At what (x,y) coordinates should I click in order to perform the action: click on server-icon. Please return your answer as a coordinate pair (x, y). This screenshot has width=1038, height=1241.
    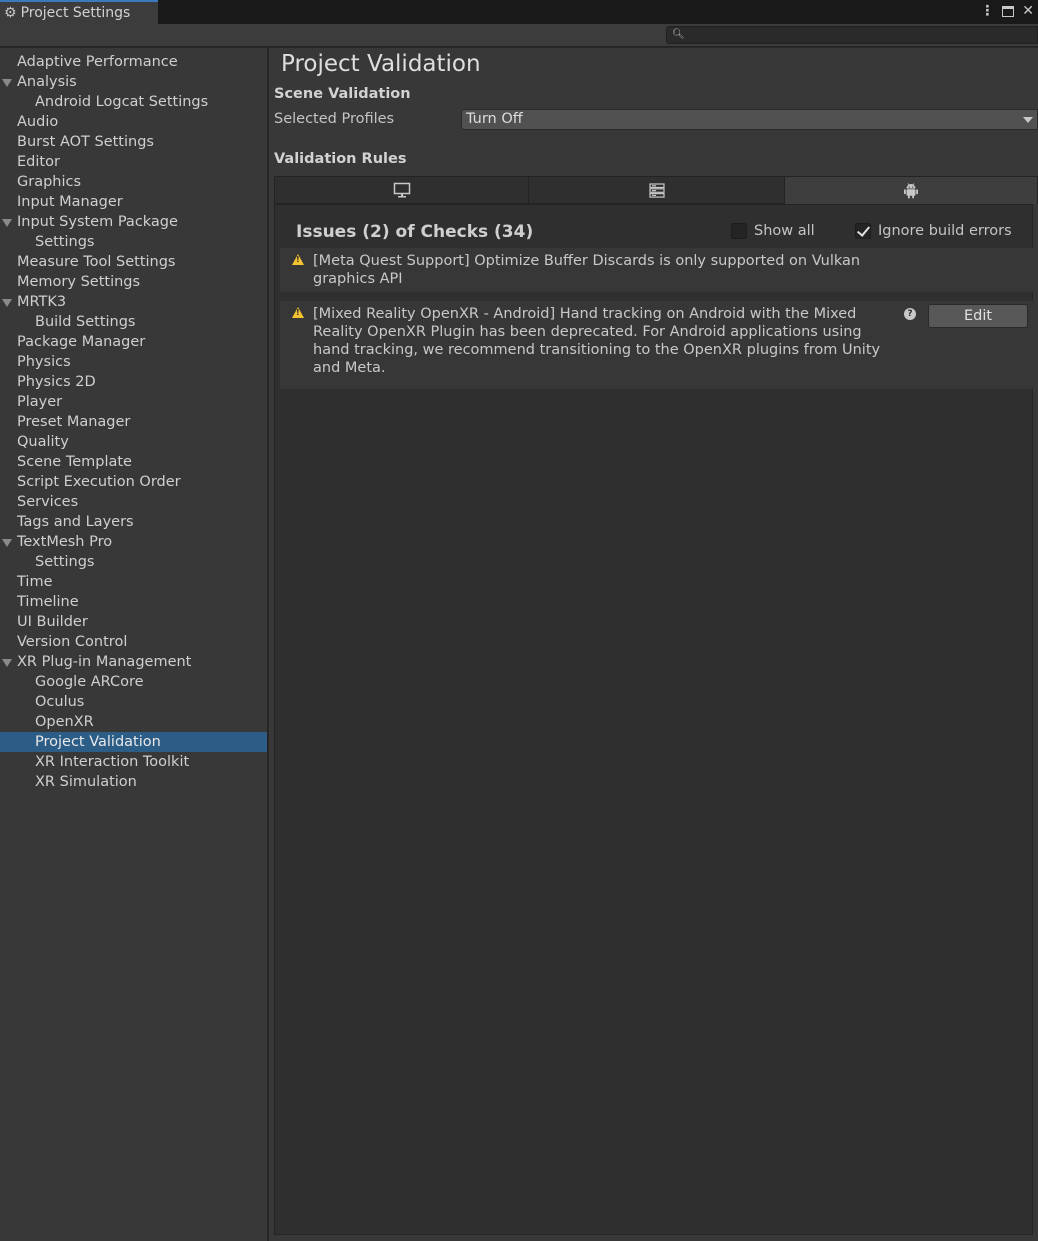
    Looking at the image, I should click on (656, 190).